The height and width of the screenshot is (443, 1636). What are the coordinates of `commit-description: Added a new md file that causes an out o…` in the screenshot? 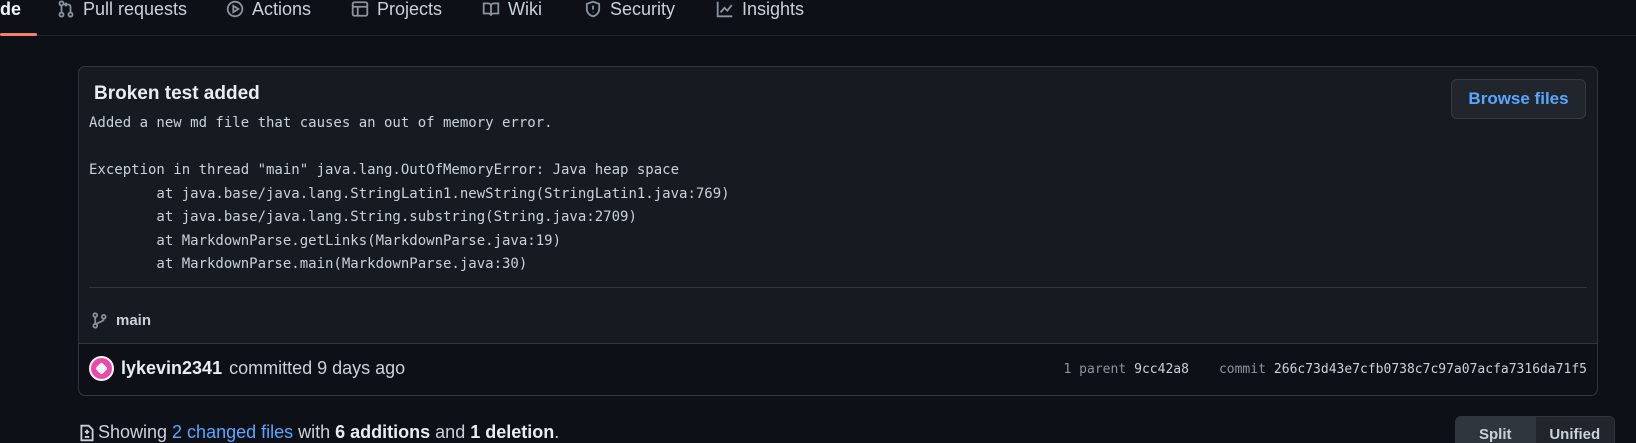 It's located at (409, 193).